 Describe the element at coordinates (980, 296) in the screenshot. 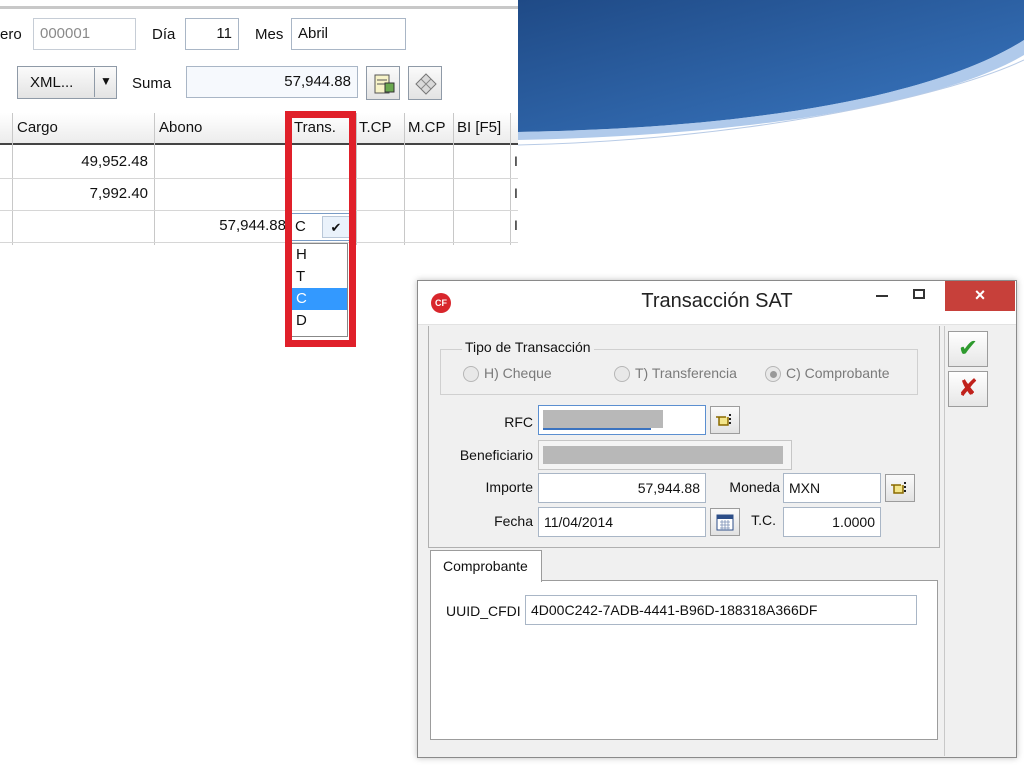

I see `close-button: ×` at that location.